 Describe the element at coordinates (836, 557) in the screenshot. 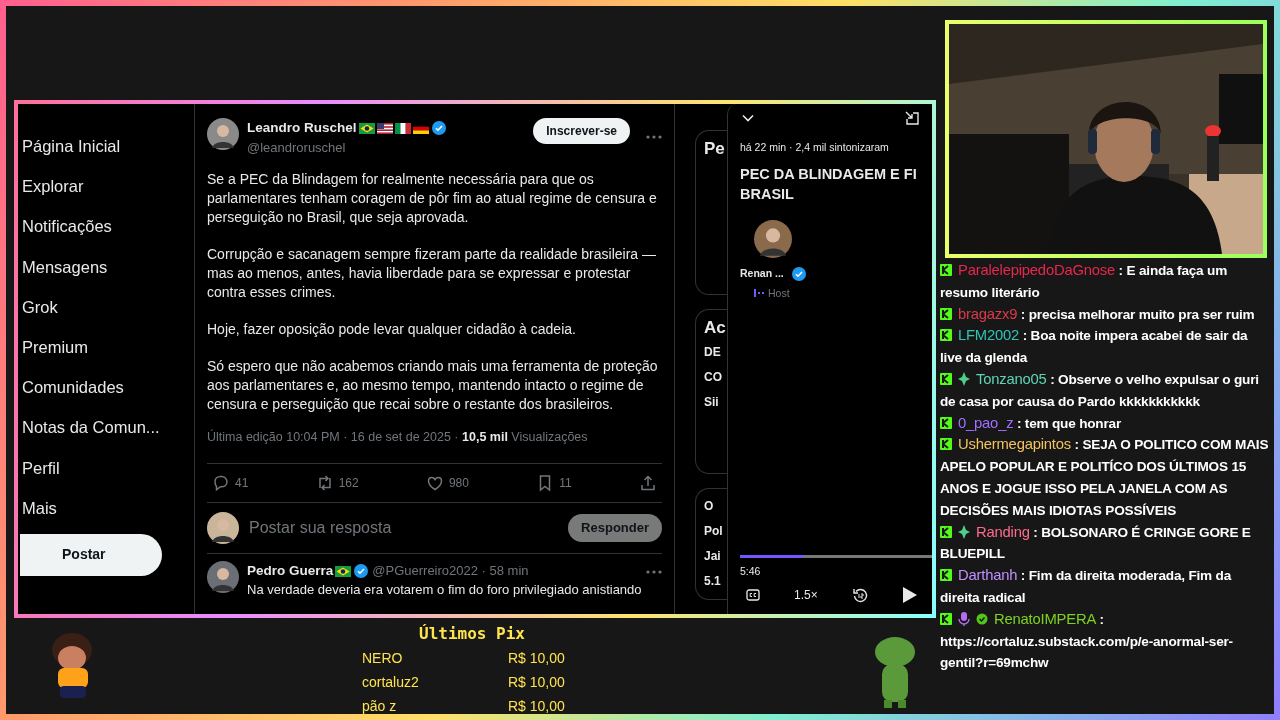

I see `progress-track` at that location.